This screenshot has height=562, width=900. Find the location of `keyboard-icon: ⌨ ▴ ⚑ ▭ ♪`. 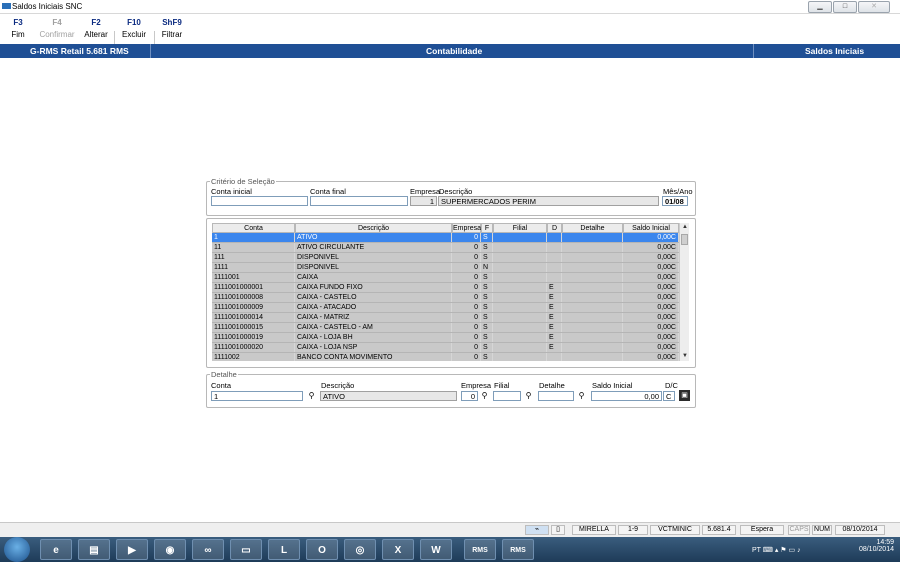

keyboard-icon: ⌨ ▴ ⚑ ▭ ♪ is located at coordinates (782, 550).